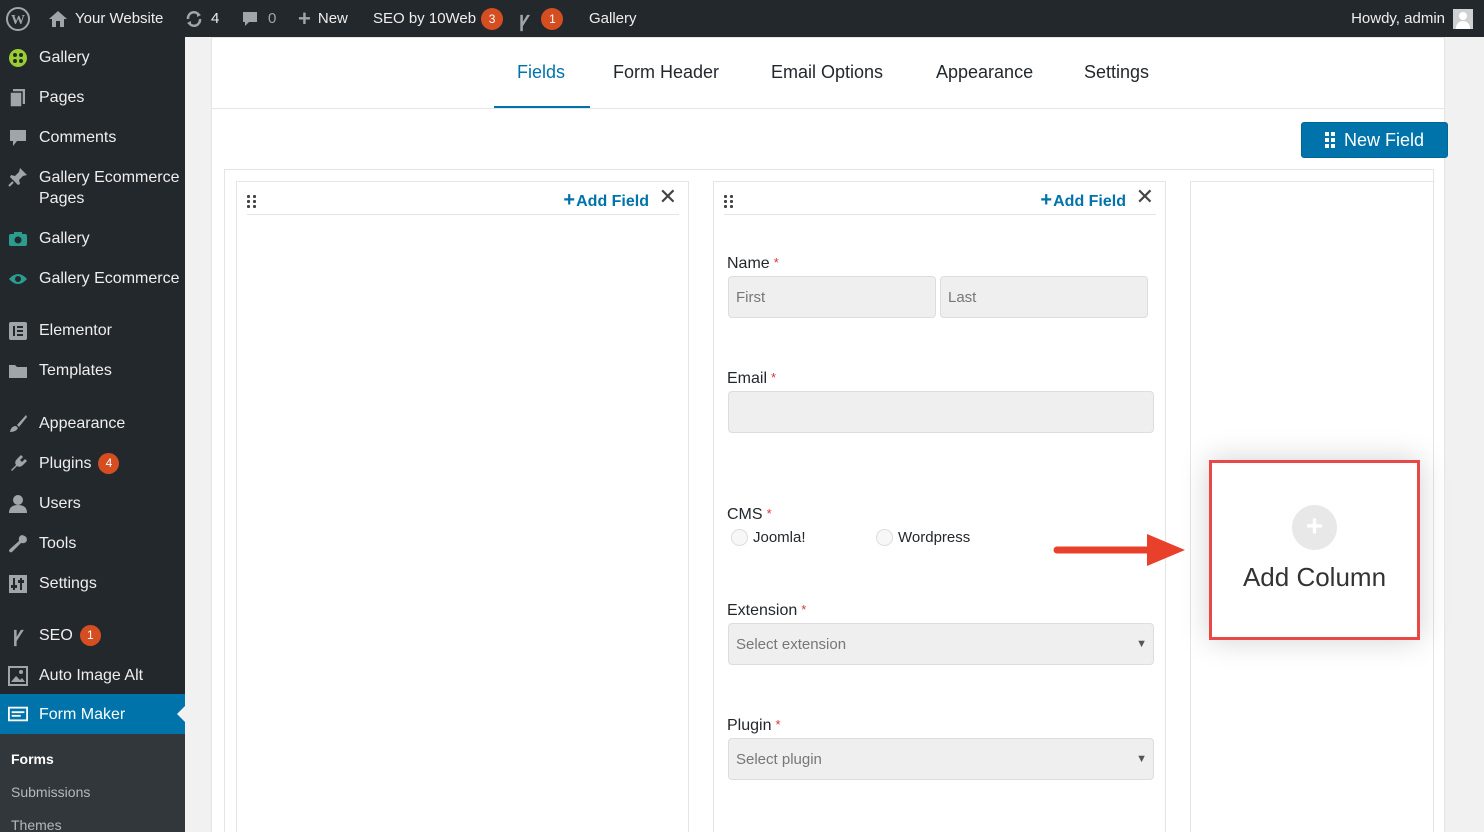 The height and width of the screenshot is (832, 1484). I want to click on tab-email-options: Email Options, so click(827, 72).